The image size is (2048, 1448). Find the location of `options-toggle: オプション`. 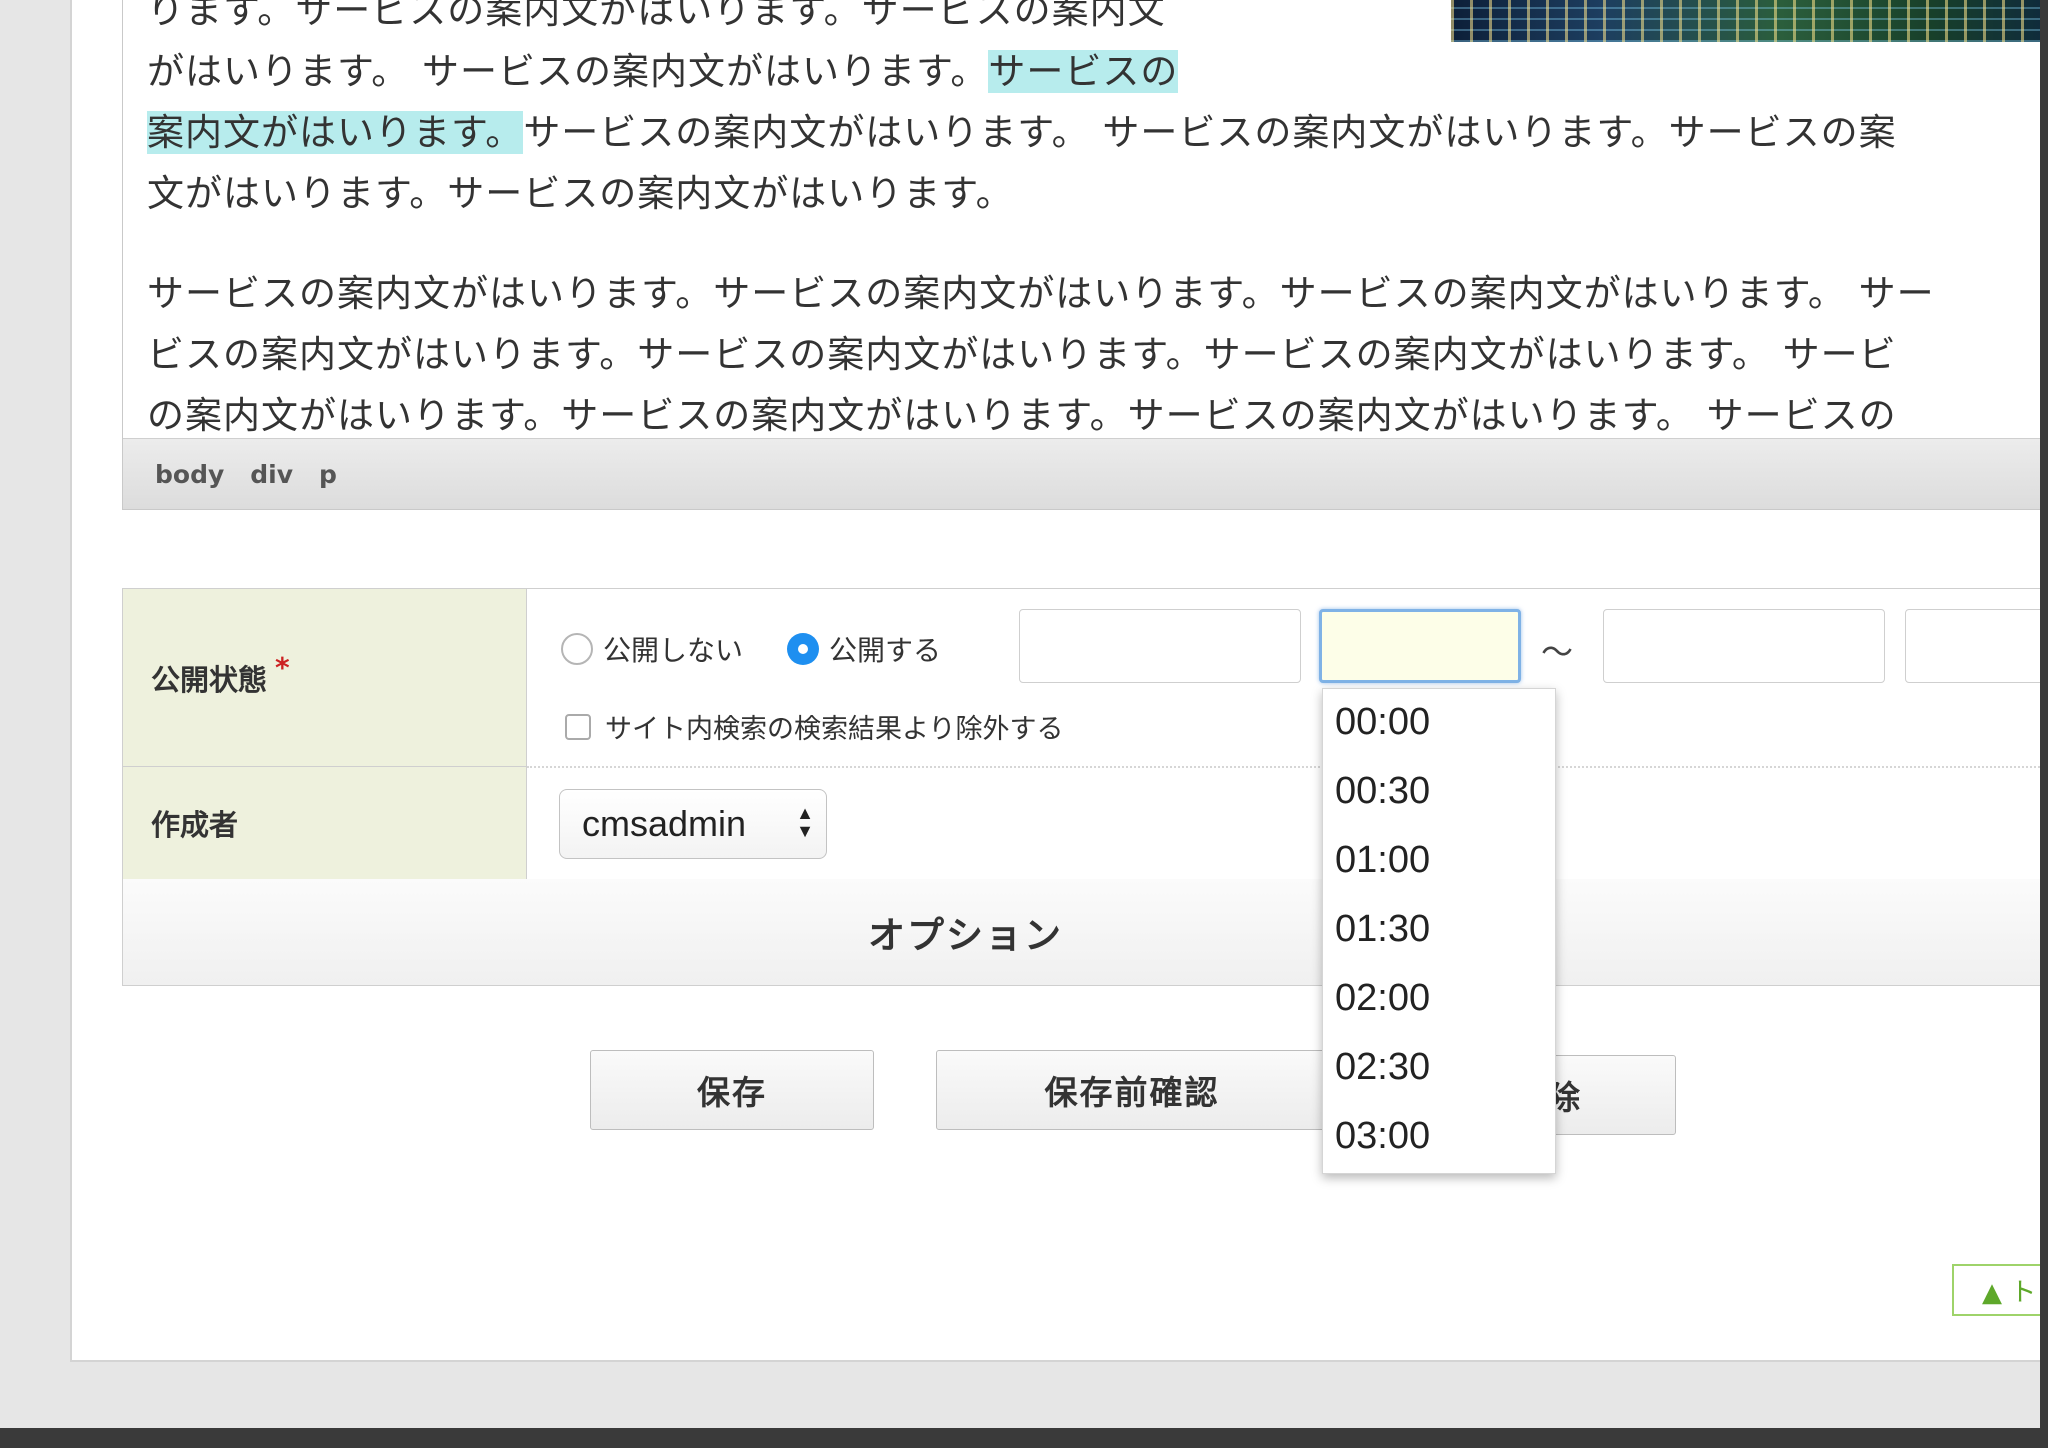

options-toggle: オプション is located at coordinates (1085, 932).